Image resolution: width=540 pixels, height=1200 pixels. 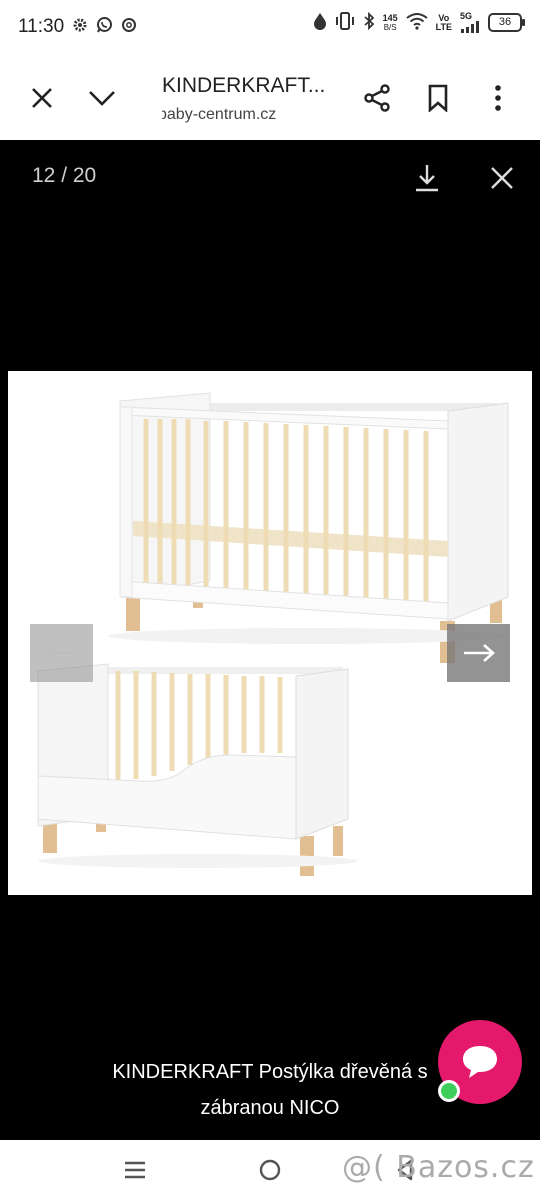 I want to click on recent-apps-button, so click(x=135, y=1170).